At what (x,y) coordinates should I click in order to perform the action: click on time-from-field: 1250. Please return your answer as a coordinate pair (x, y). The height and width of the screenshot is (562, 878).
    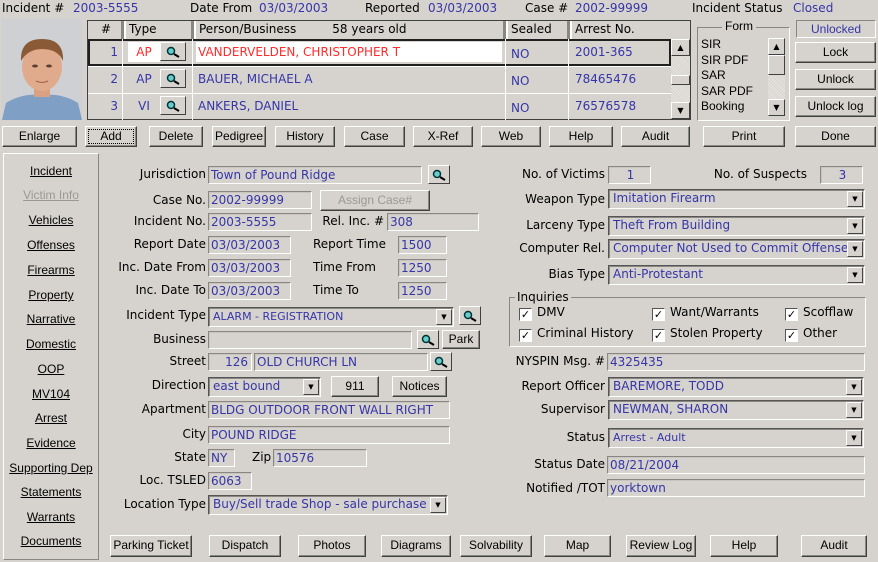
    Looking at the image, I should click on (422, 268).